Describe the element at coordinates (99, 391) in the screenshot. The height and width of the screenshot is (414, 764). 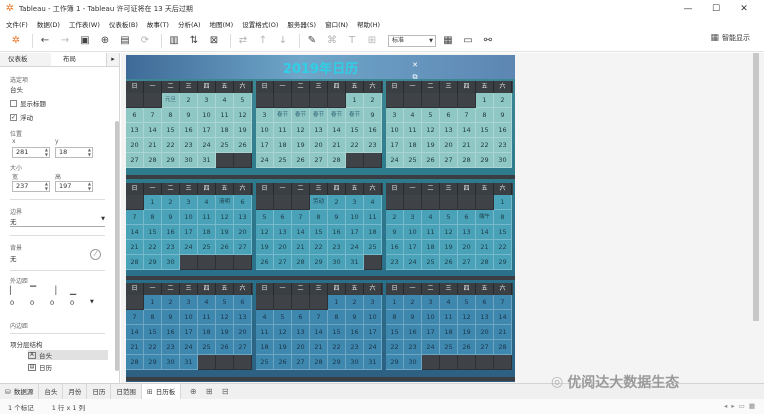
I see `tab-sheet: 日历` at that location.